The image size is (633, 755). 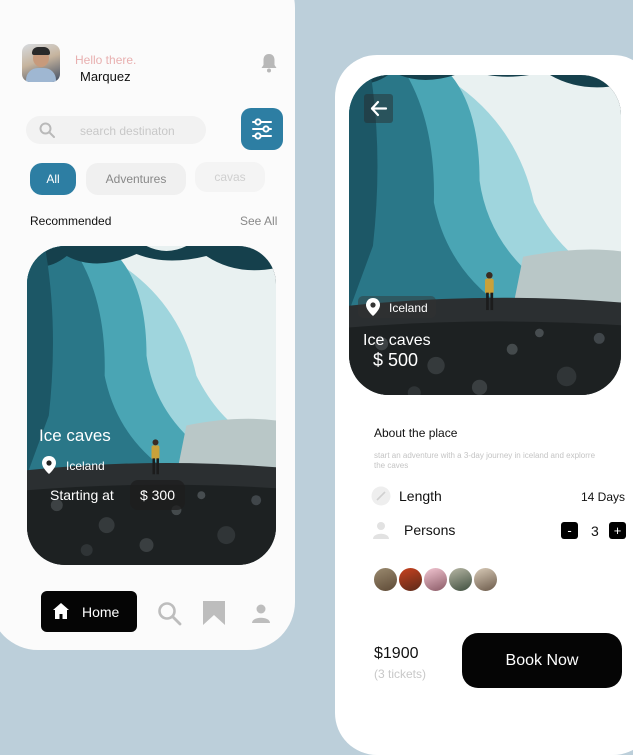 What do you see at coordinates (400, 674) in the screenshot?
I see `ticket-count: (3 tickets)` at bounding box center [400, 674].